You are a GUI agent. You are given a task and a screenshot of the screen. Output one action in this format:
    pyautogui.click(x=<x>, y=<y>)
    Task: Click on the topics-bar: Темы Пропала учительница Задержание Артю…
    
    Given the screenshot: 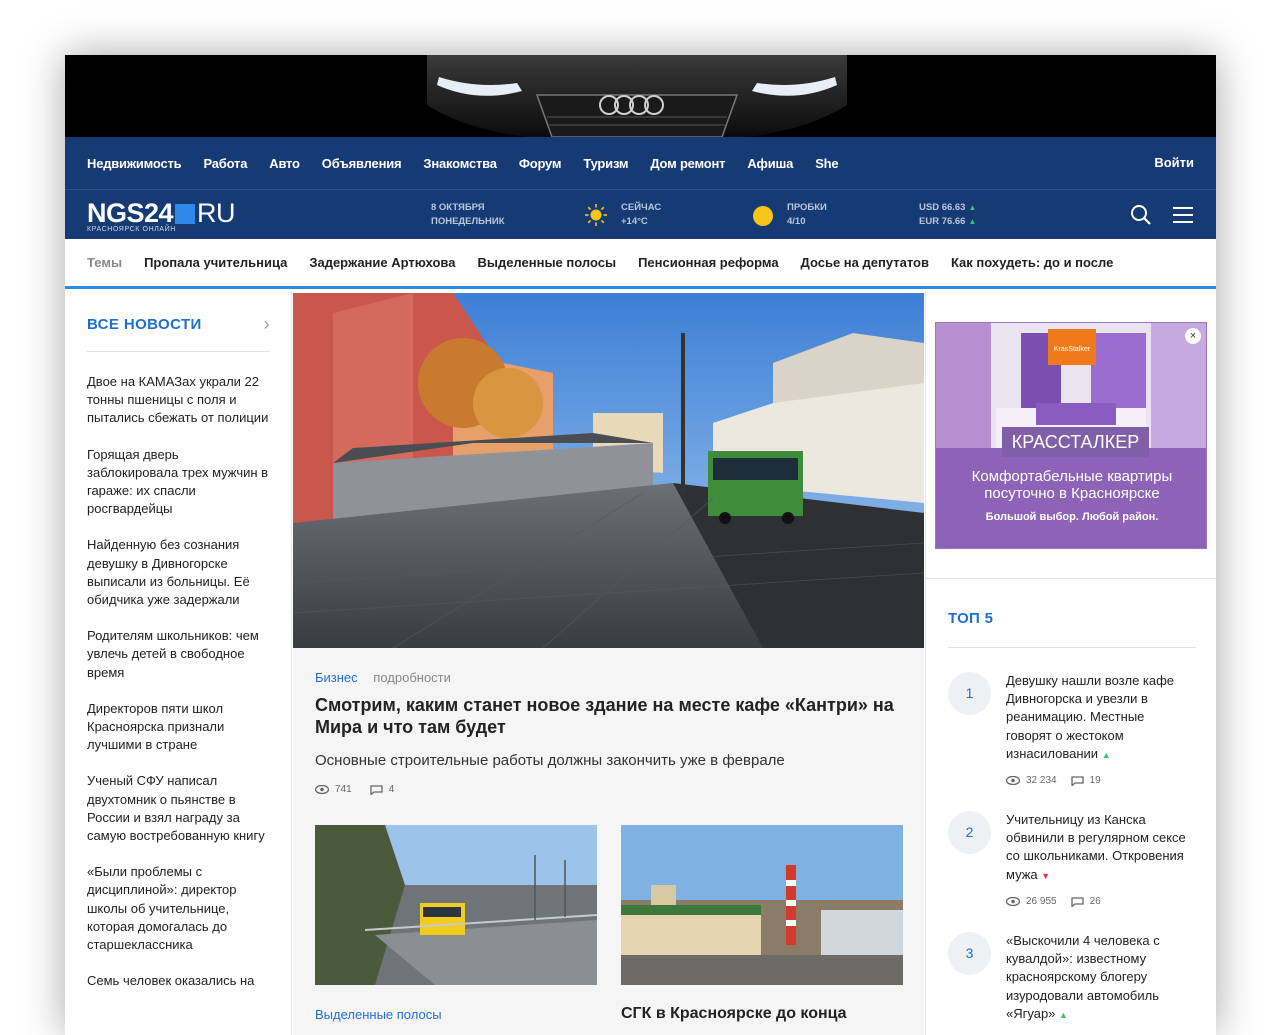 What is the action you would take?
    pyautogui.click(x=640, y=264)
    